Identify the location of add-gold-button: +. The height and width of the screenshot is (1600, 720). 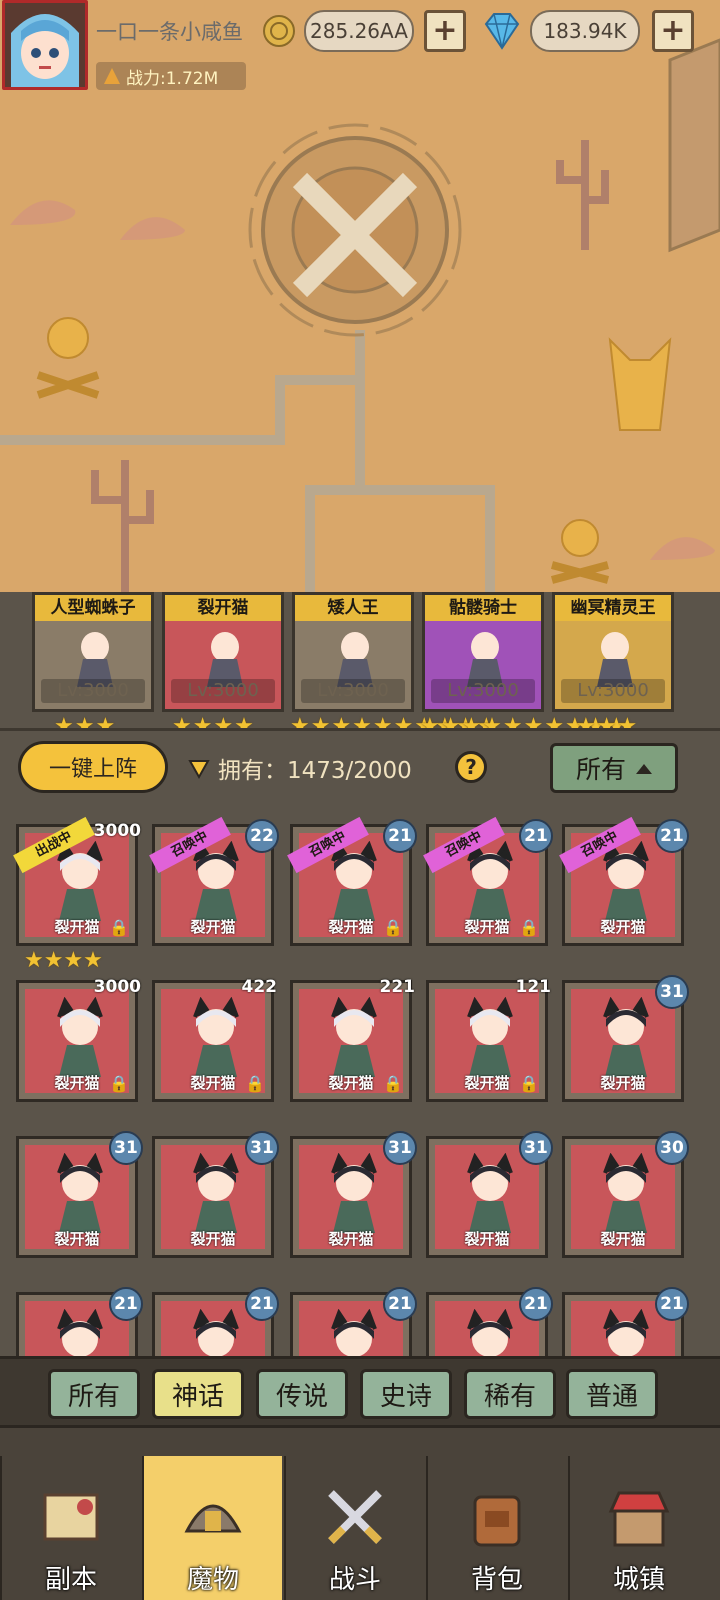
(445, 31).